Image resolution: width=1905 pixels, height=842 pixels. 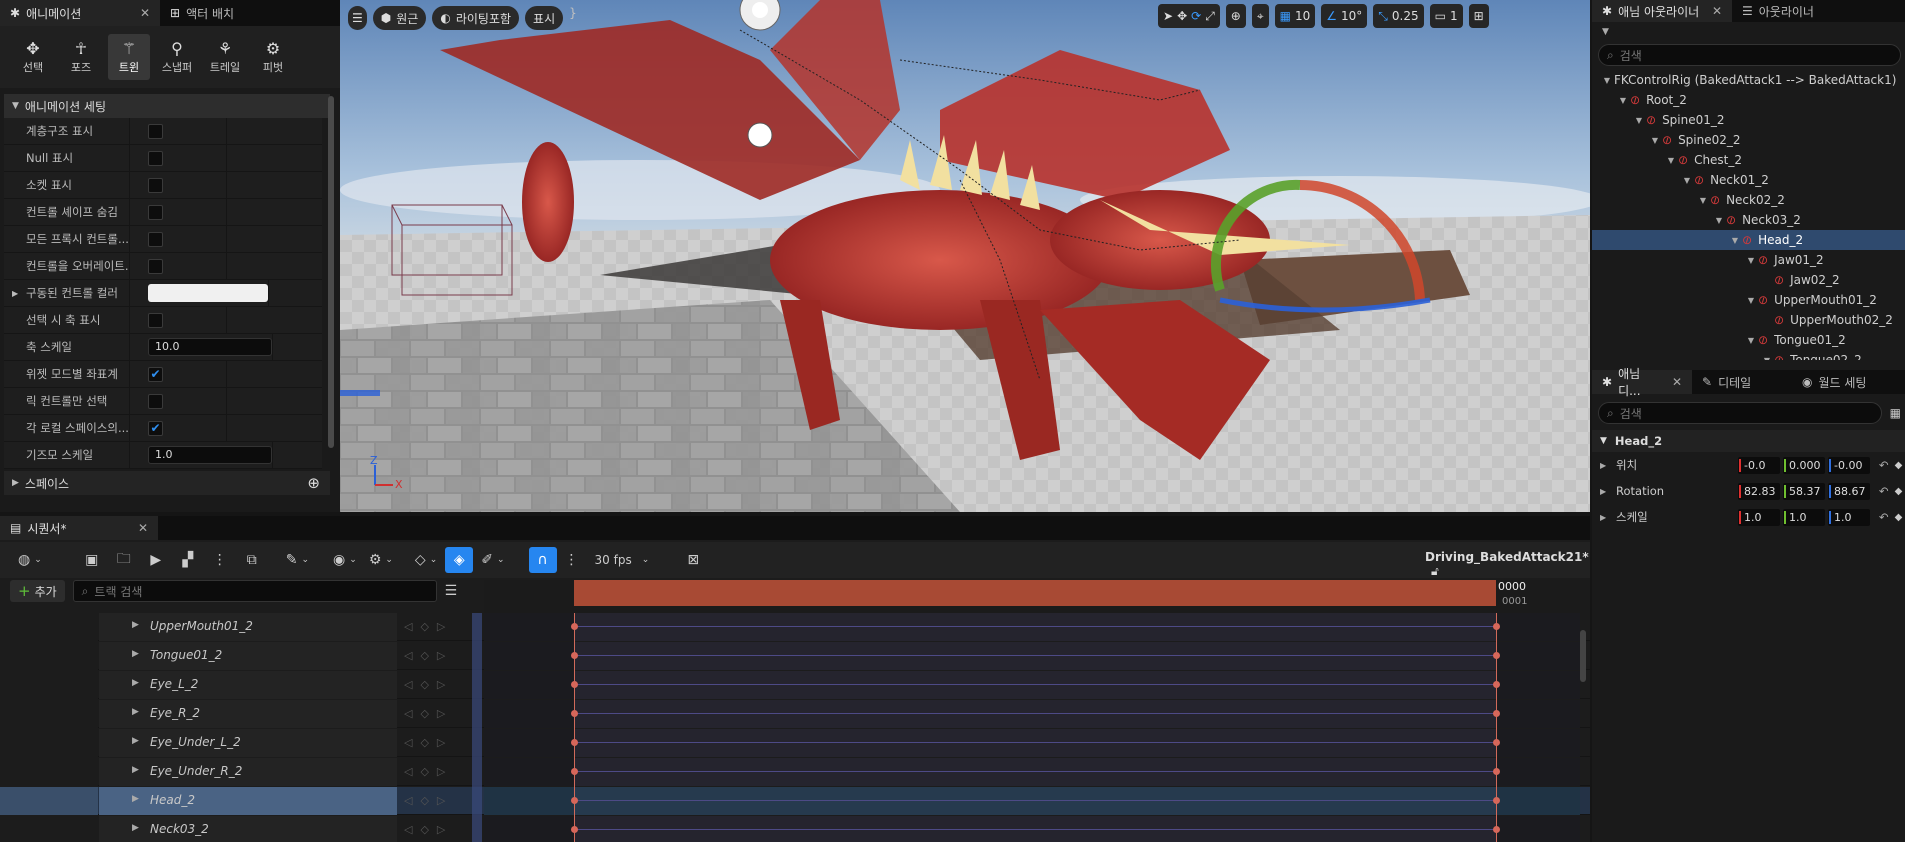 I want to click on tree-node: ▼ ⊘ Spine01_2, so click(x=1748, y=120).